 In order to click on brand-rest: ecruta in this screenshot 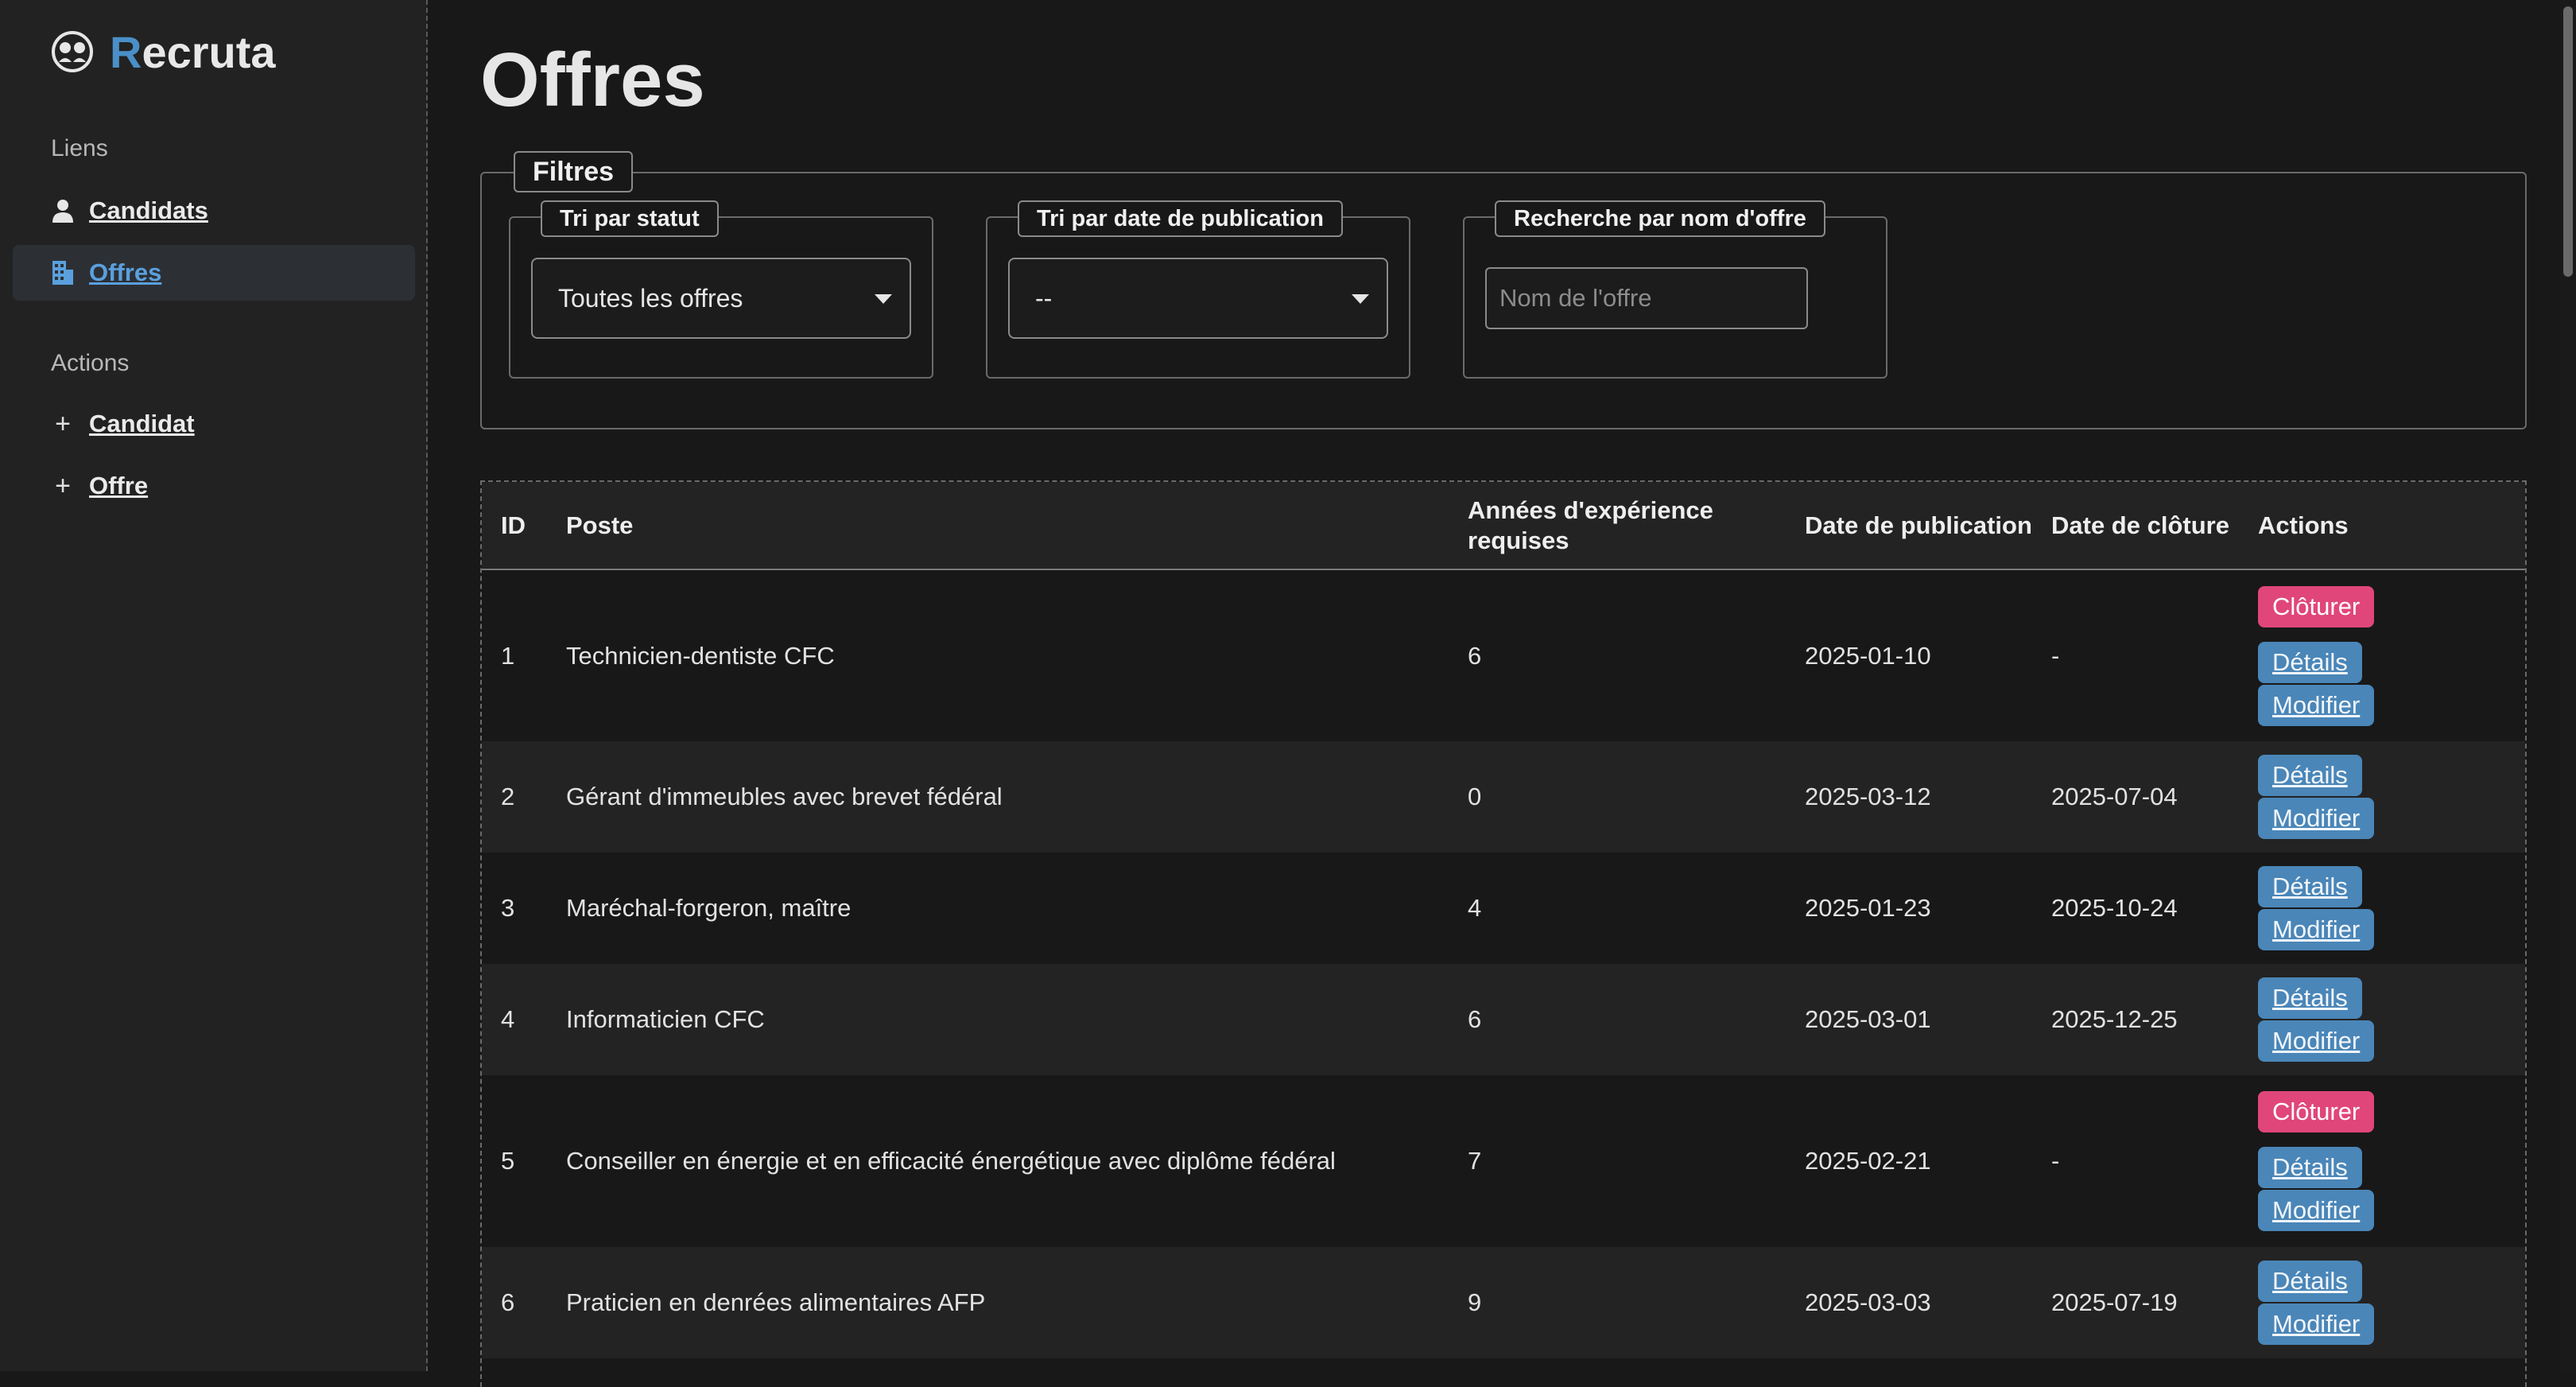, I will do `click(209, 51)`.